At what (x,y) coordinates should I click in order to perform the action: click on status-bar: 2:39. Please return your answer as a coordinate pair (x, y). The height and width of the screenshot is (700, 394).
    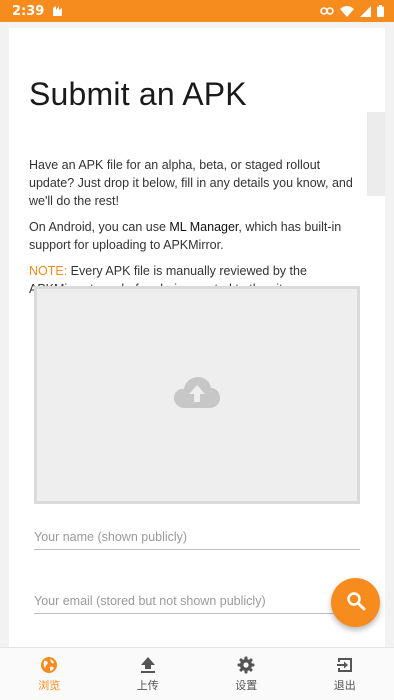
    Looking at the image, I should click on (197, 11).